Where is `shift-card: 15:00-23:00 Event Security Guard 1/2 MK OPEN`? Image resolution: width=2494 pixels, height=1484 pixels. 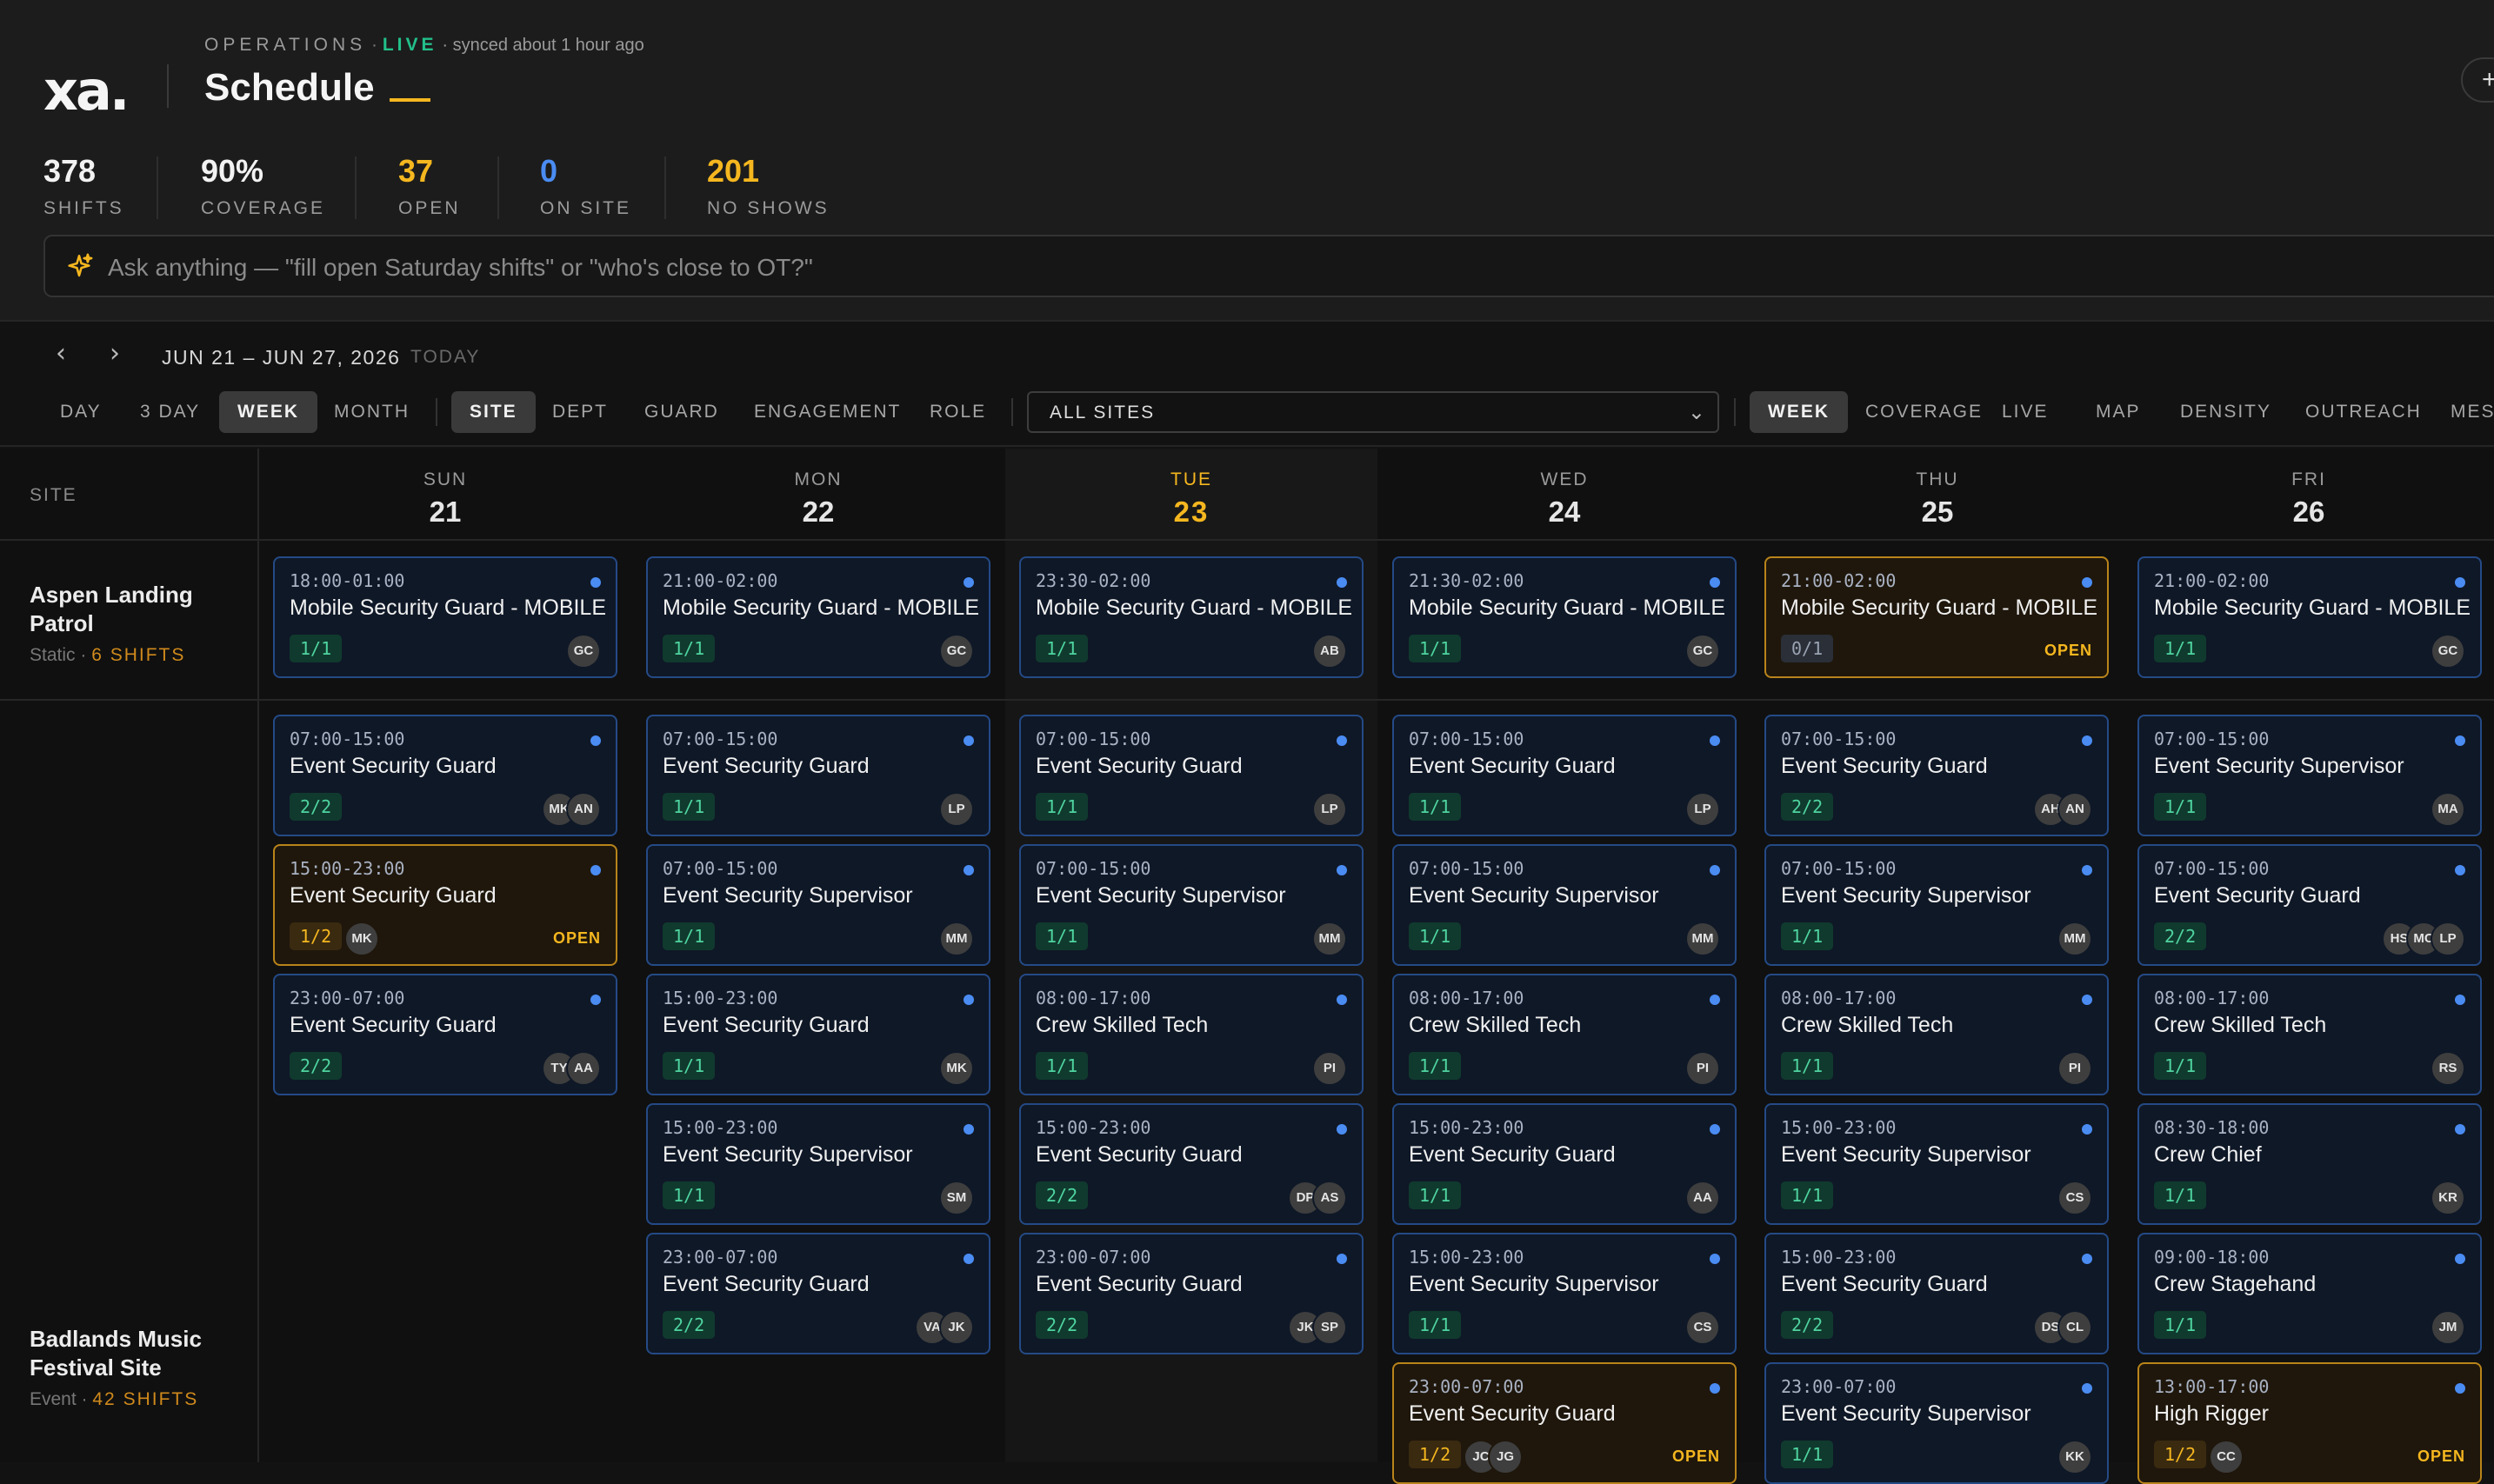
shift-card: 15:00-23:00 Event Security Guard 1/2 MK OPEN is located at coordinates (445, 905).